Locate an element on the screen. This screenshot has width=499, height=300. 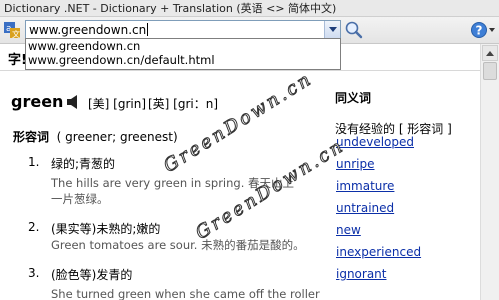
synonym-link: immature is located at coordinates (365, 186).